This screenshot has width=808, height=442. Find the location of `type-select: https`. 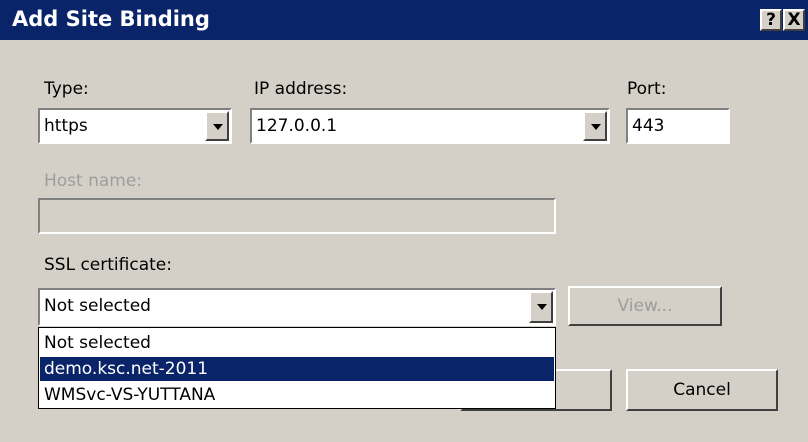

type-select: https is located at coordinates (135, 126).